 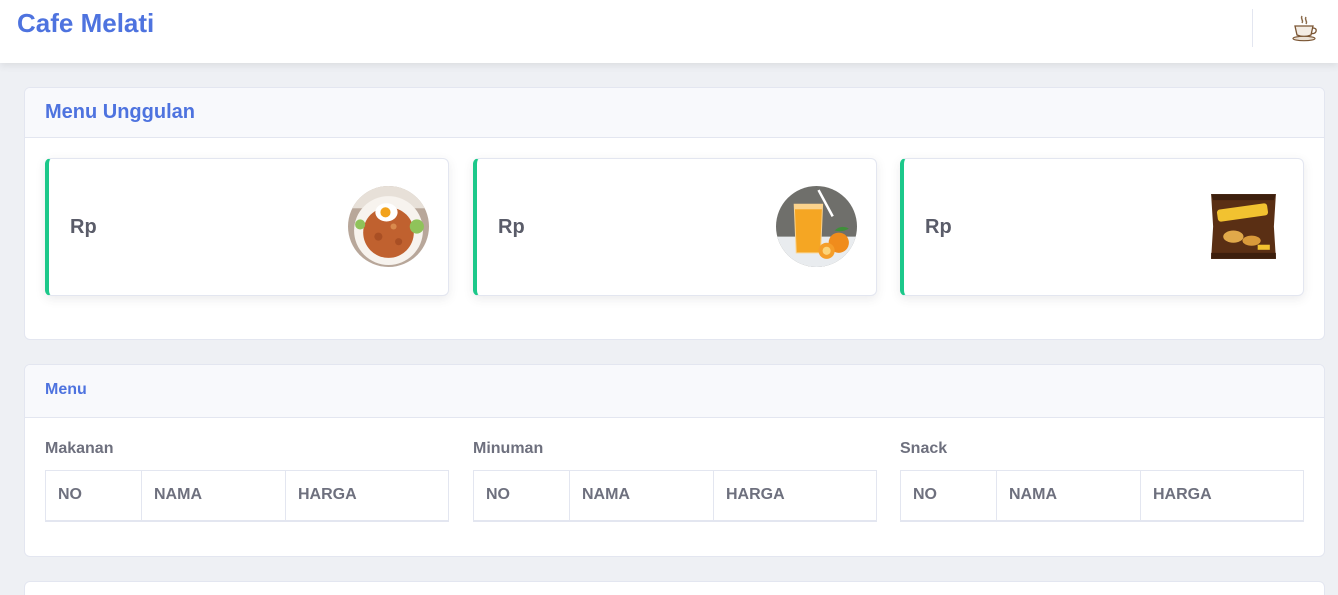 I want to click on category-makanan: Makanan NO NAMA HARGA, so click(x=247, y=481).